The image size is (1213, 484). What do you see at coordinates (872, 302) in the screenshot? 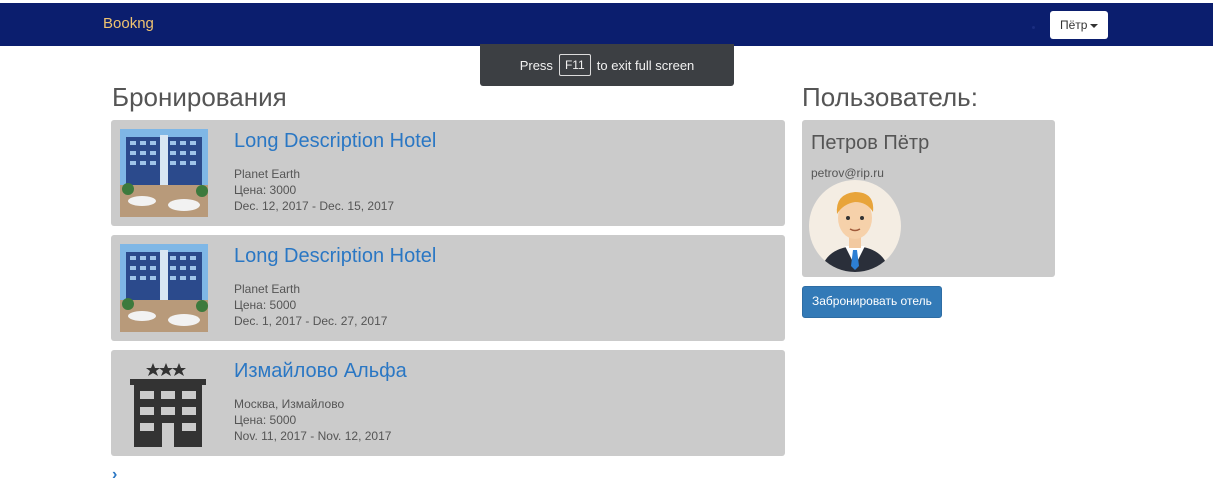
I see `book-hotel-button: Забронировать отель` at bounding box center [872, 302].